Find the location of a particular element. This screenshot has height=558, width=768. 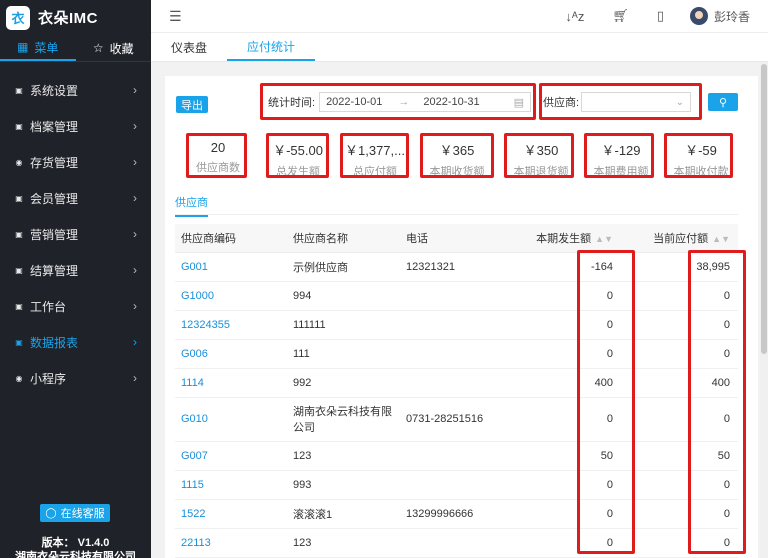

member-icon: ▣ is located at coordinates (19, 198).